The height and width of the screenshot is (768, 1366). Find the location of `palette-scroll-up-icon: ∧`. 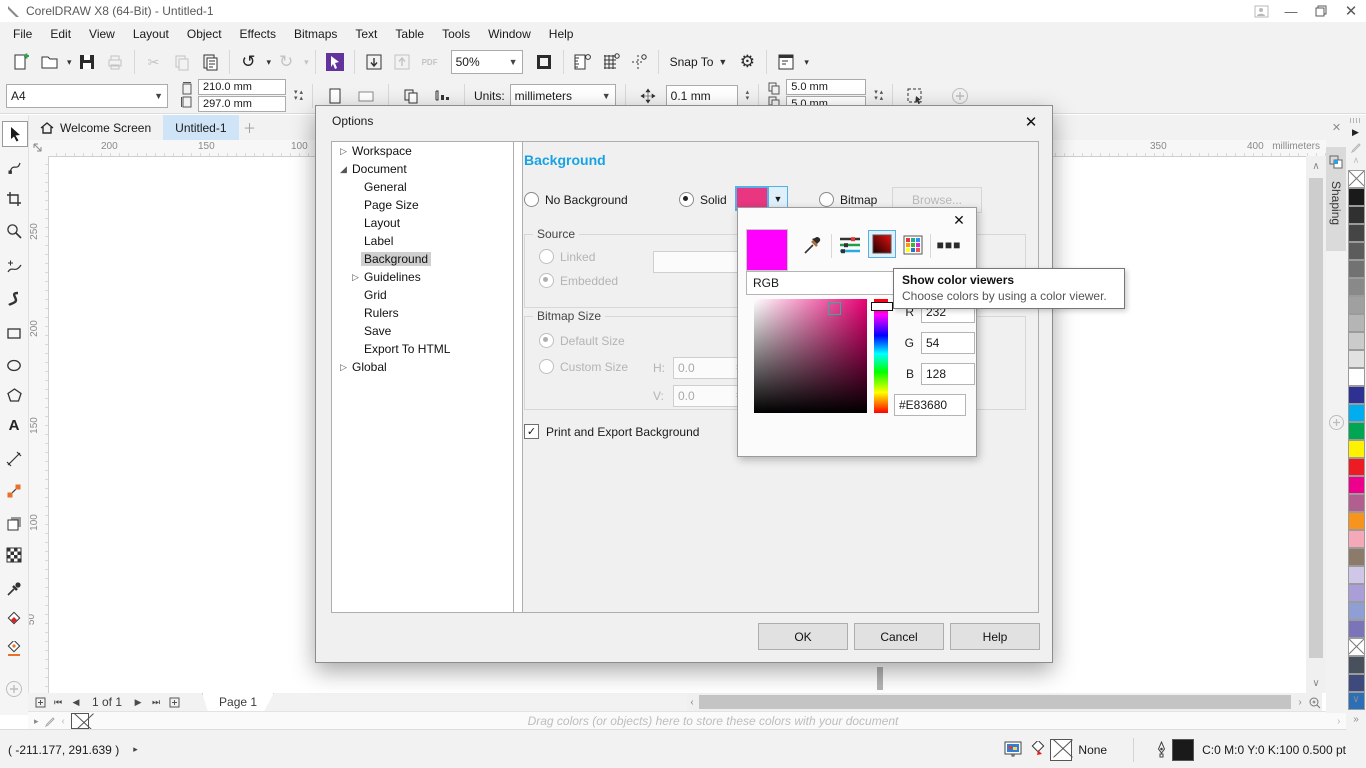

palette-scroll-up-icon: ∧ is located at coordinates (1356, 160).